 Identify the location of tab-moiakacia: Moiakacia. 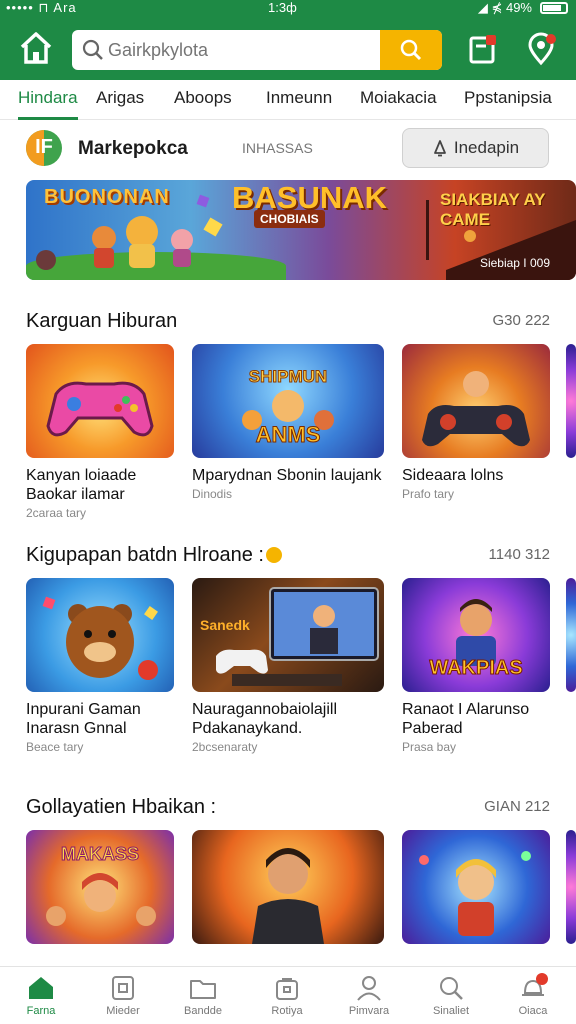
(398, 100).